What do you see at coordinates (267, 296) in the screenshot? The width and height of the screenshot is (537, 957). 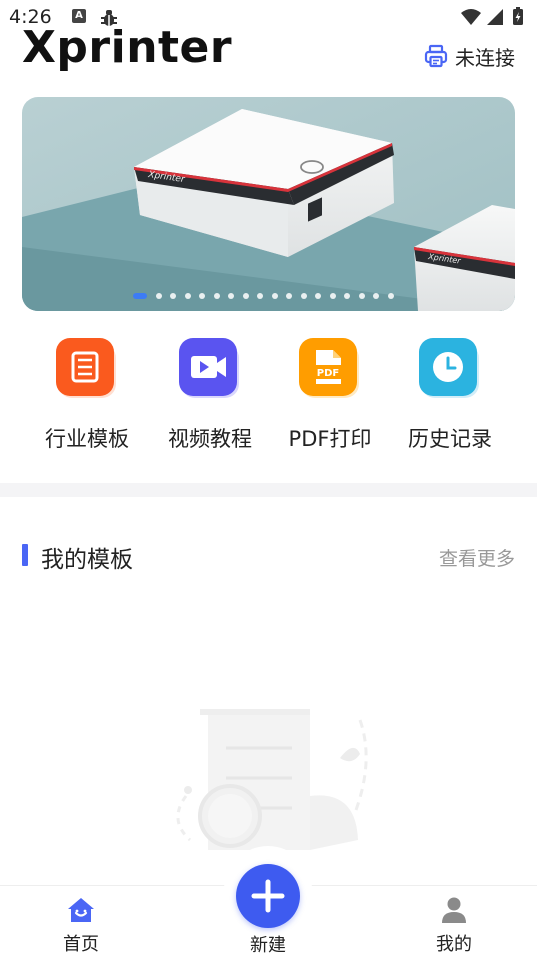 I see `carousel-page-indicator` at bounding box center [267, 296].